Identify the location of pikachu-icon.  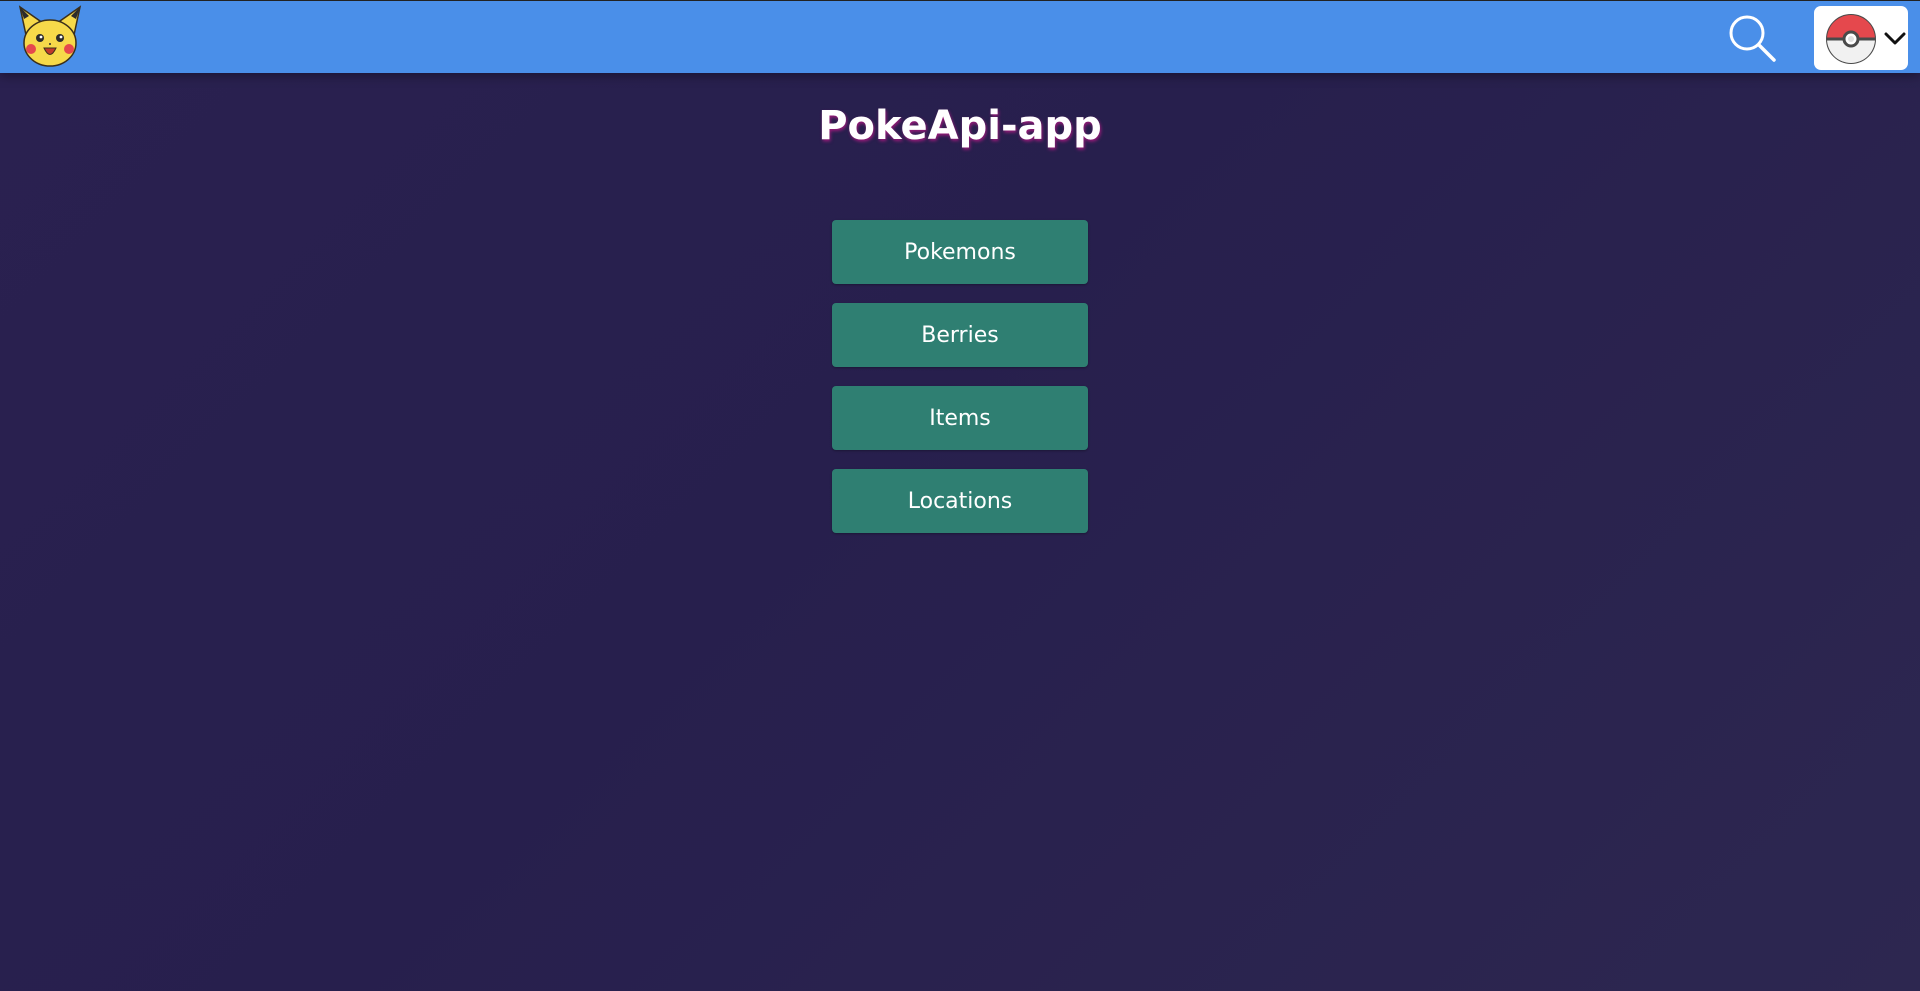
(50, 37).